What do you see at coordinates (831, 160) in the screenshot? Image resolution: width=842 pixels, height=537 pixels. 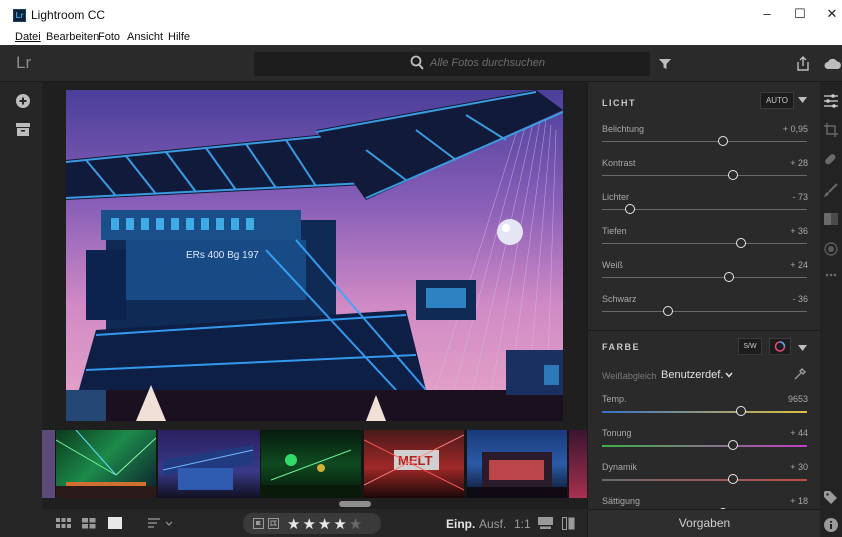 I see `healing-brush-icon` at bounding box center [831, 160].